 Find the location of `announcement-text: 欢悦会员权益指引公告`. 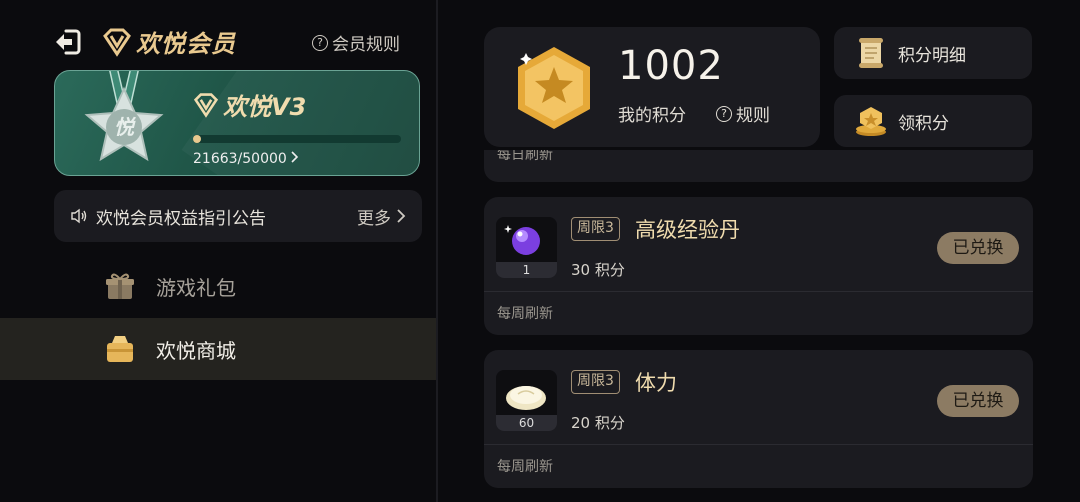

announcement-text: 欢悦会员权益指引公告 is located at coordinates (181, 218).